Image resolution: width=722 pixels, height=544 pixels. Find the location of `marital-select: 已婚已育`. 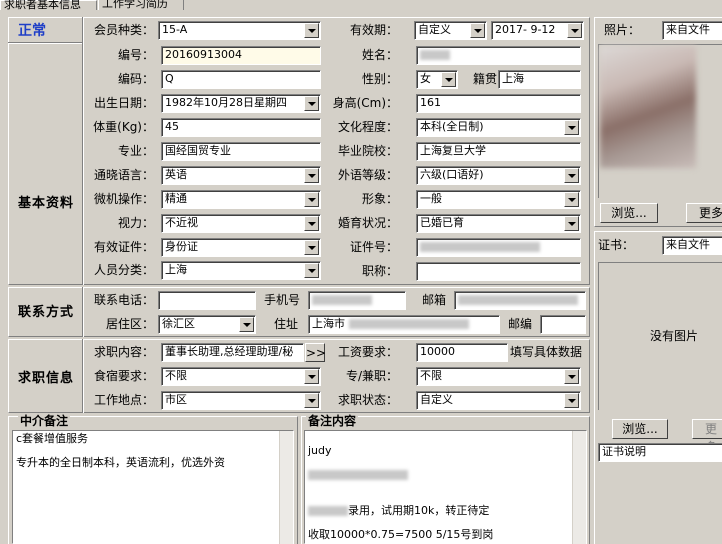

marital-select: 已婚已育 is located at coordinates (498, 223).